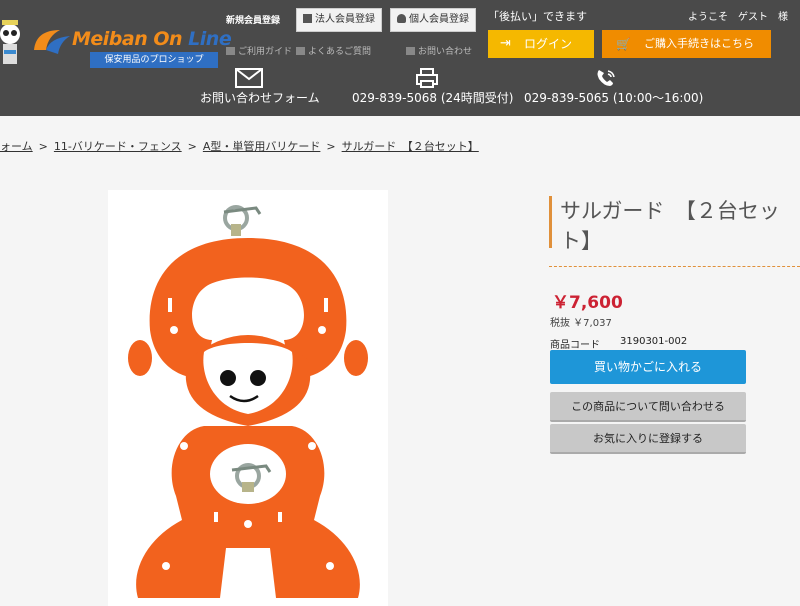 The height and width of the screenshot is (606, 800). What do you see at coordinates (339, 20) in the screenshot?
I see `corporate-register-button: 法人会員登録` at bounding box center [339, 20].